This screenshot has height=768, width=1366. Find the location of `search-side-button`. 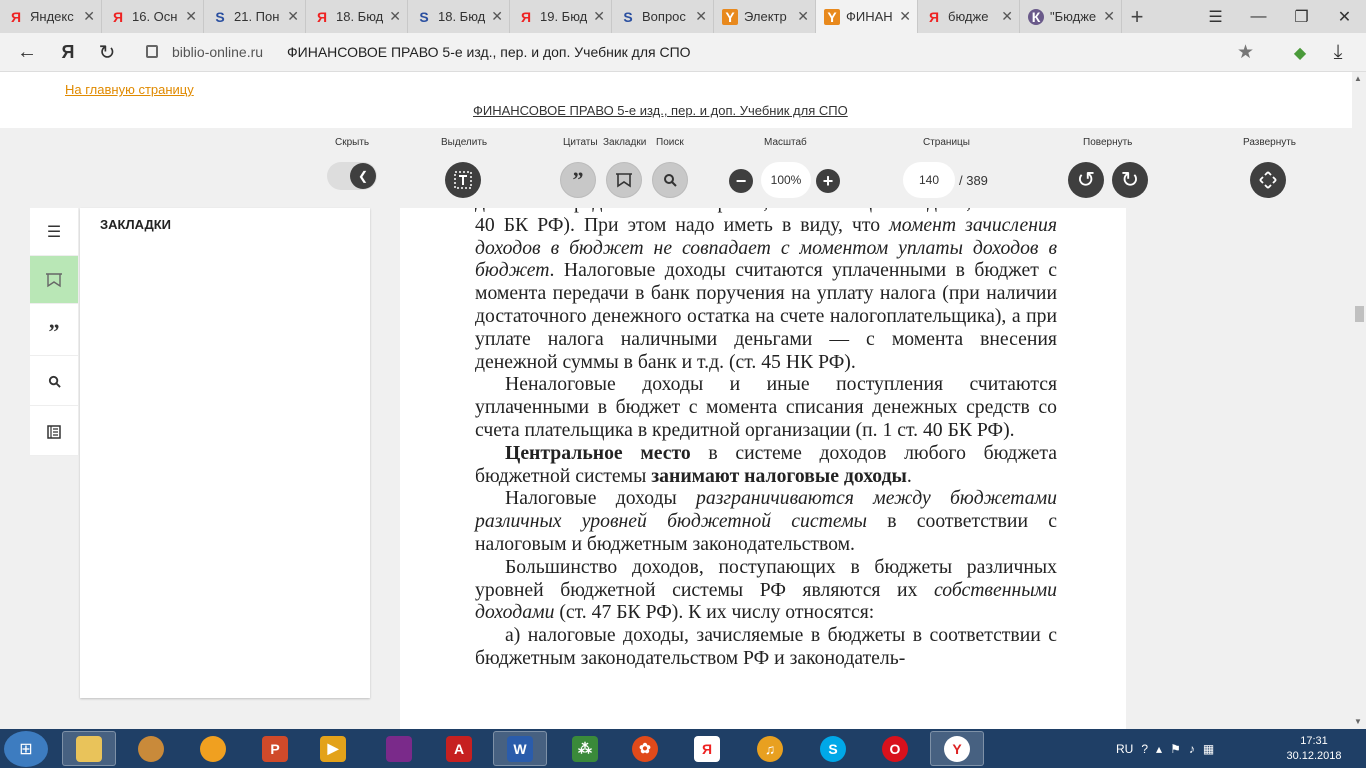

search-side-button is located at coordinates (54, 382).